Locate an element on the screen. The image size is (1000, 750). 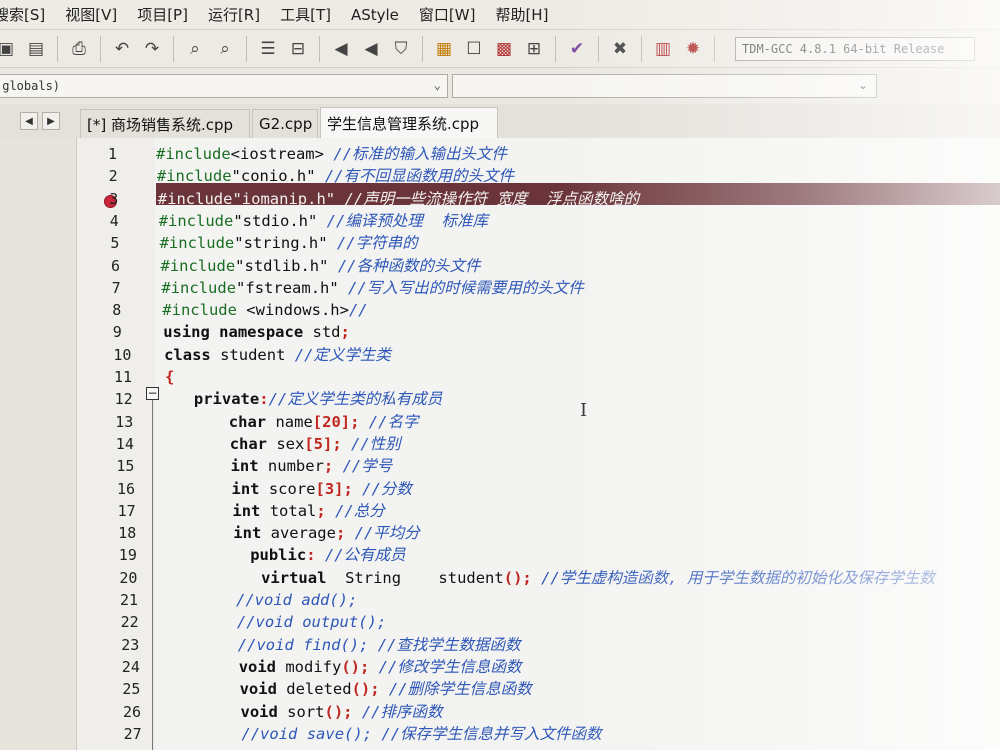
tab-scroll-right-button: ▶ is located at coordinates (51, 121).